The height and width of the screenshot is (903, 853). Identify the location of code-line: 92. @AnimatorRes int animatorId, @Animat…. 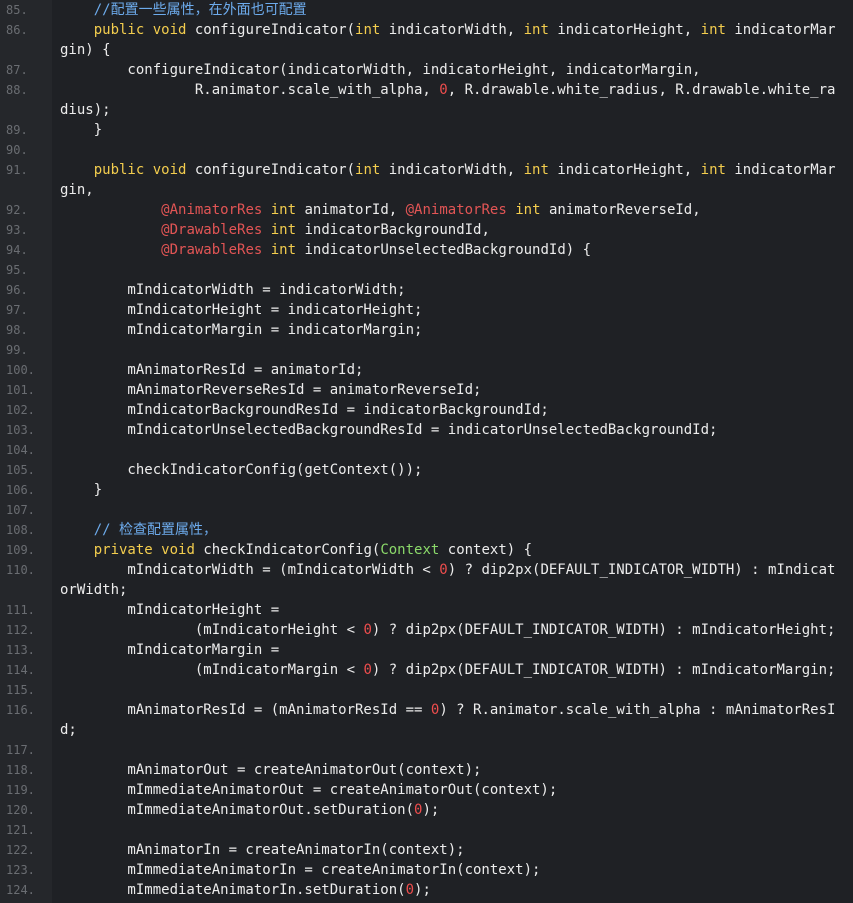
(426, 210).